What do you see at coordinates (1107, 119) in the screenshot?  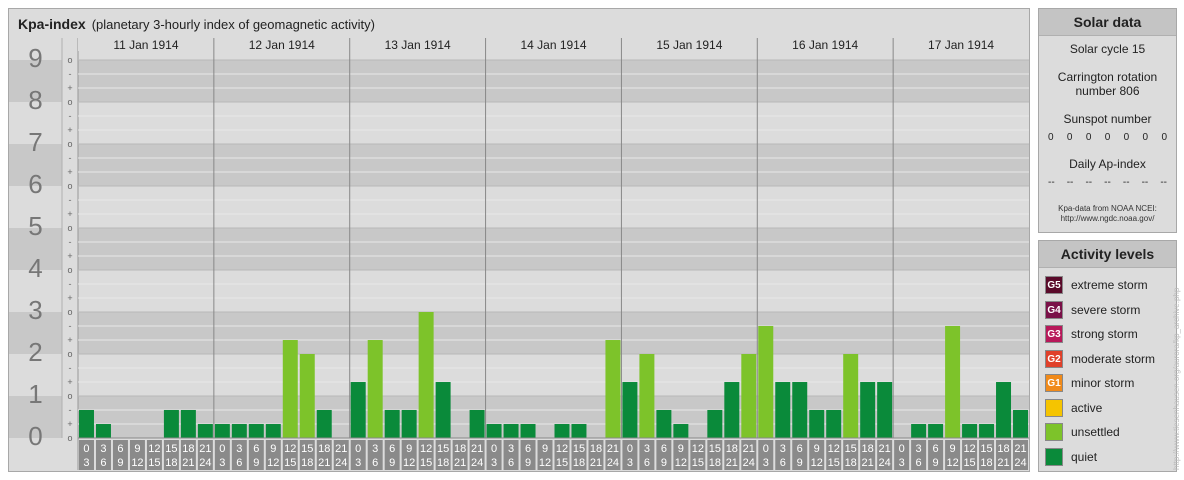 I see `sunspot-label: Sunspot number` at bounding box center [1107, 119].